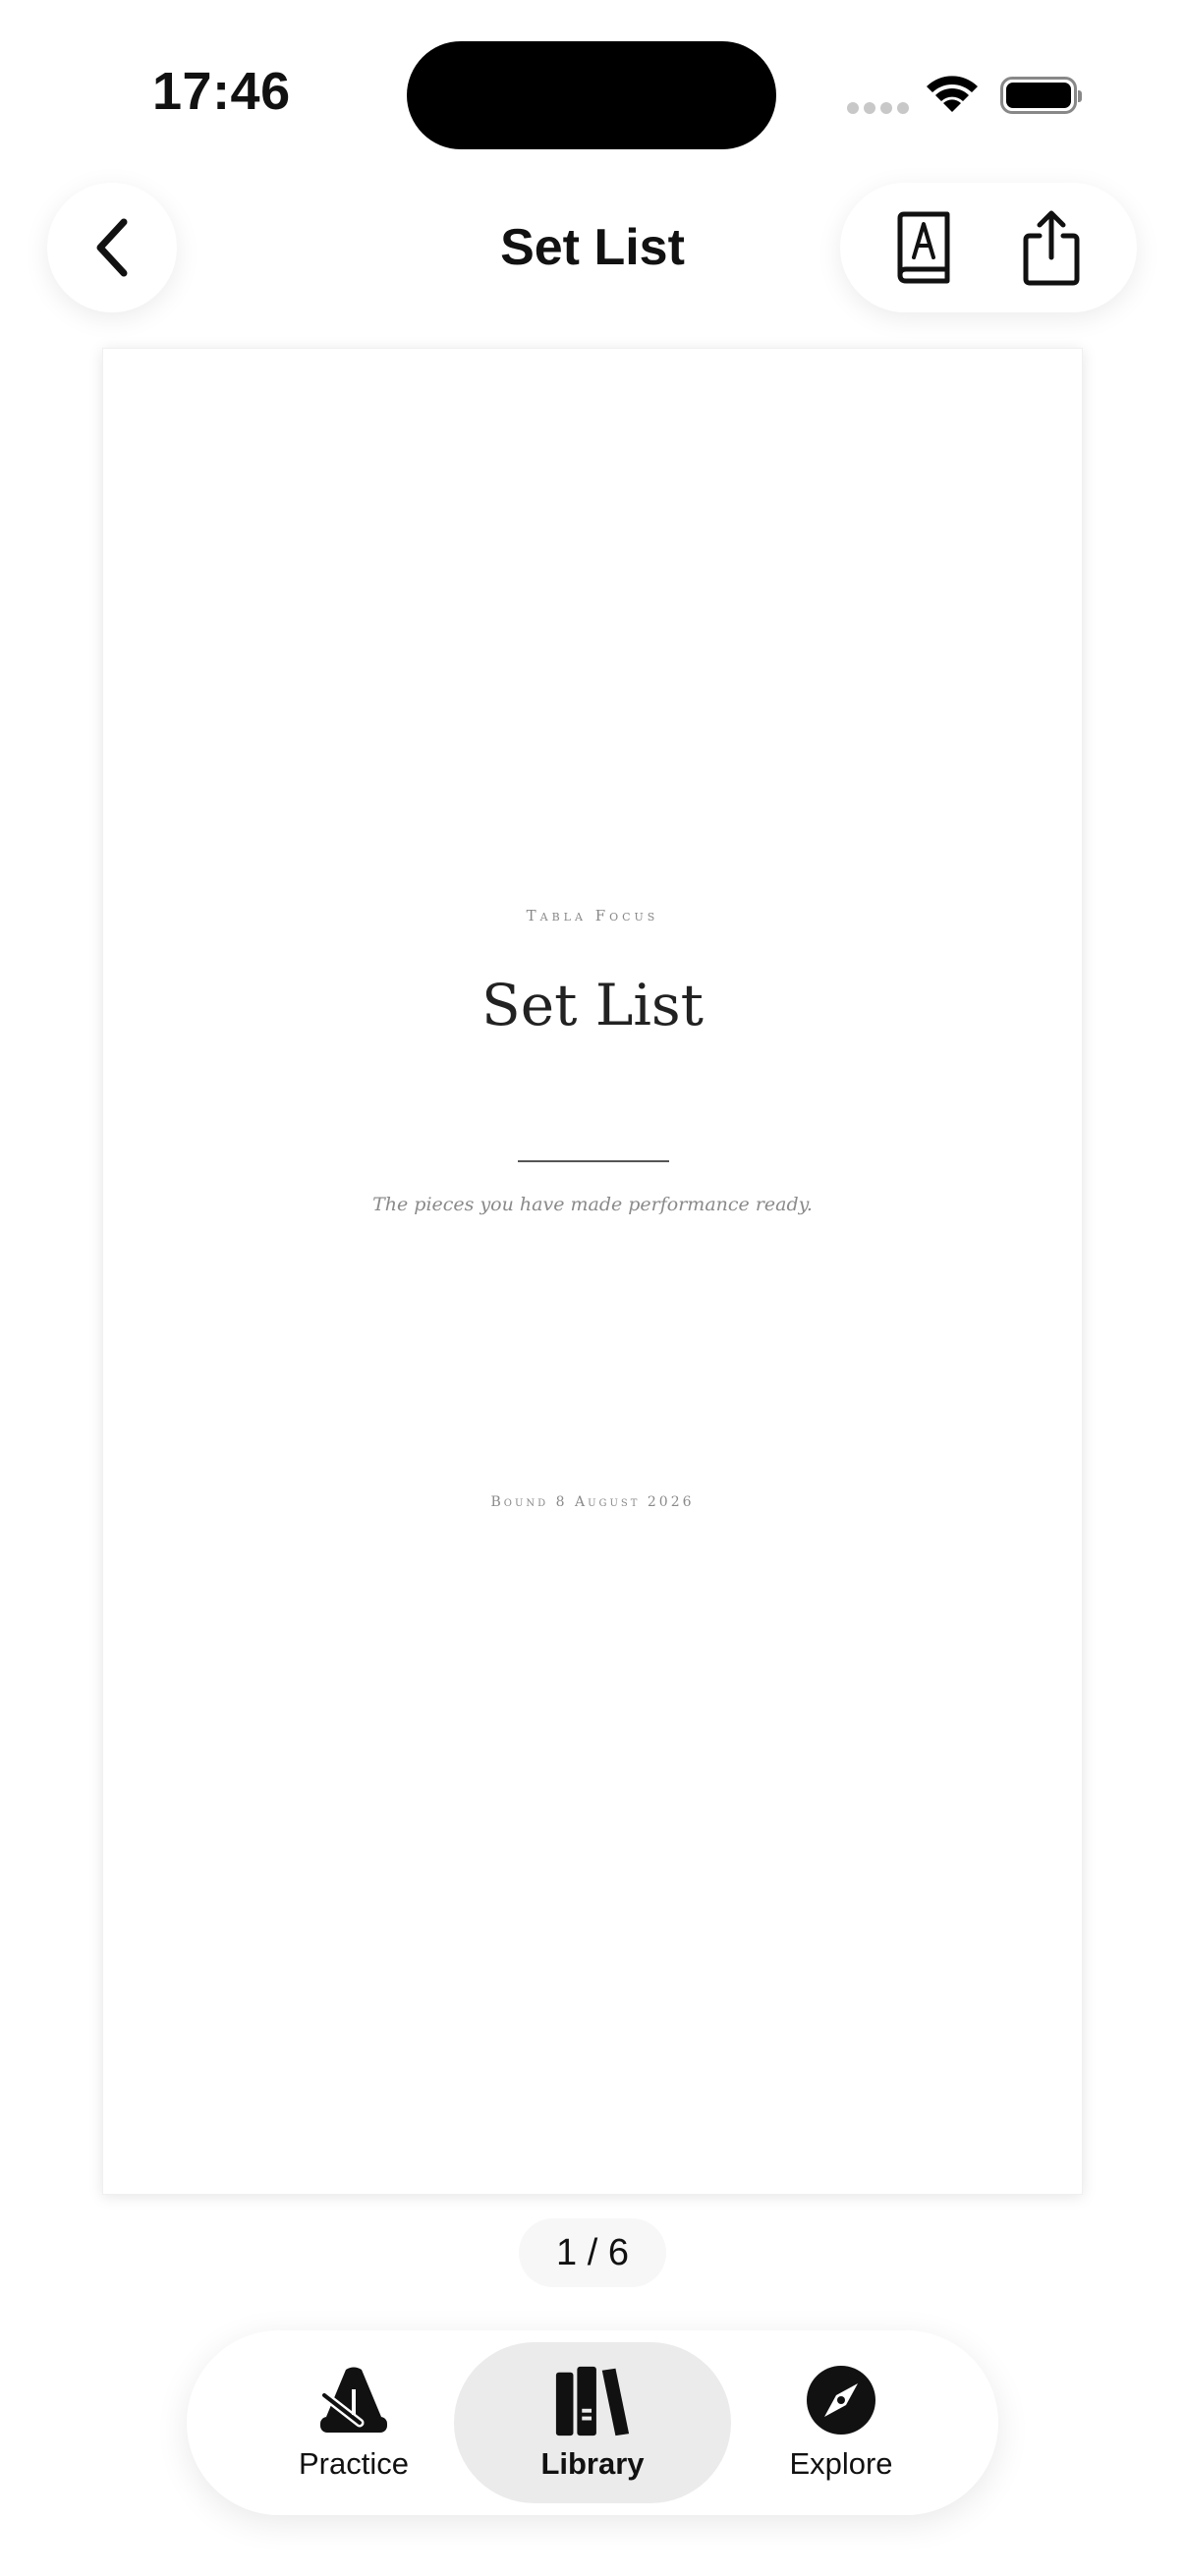 The height and width of the screenshot is (2576, 1185). What do you see at coordinates (594, 1161) in the screenshot?
I see `document-divider` at bounding box center [594, 1161].